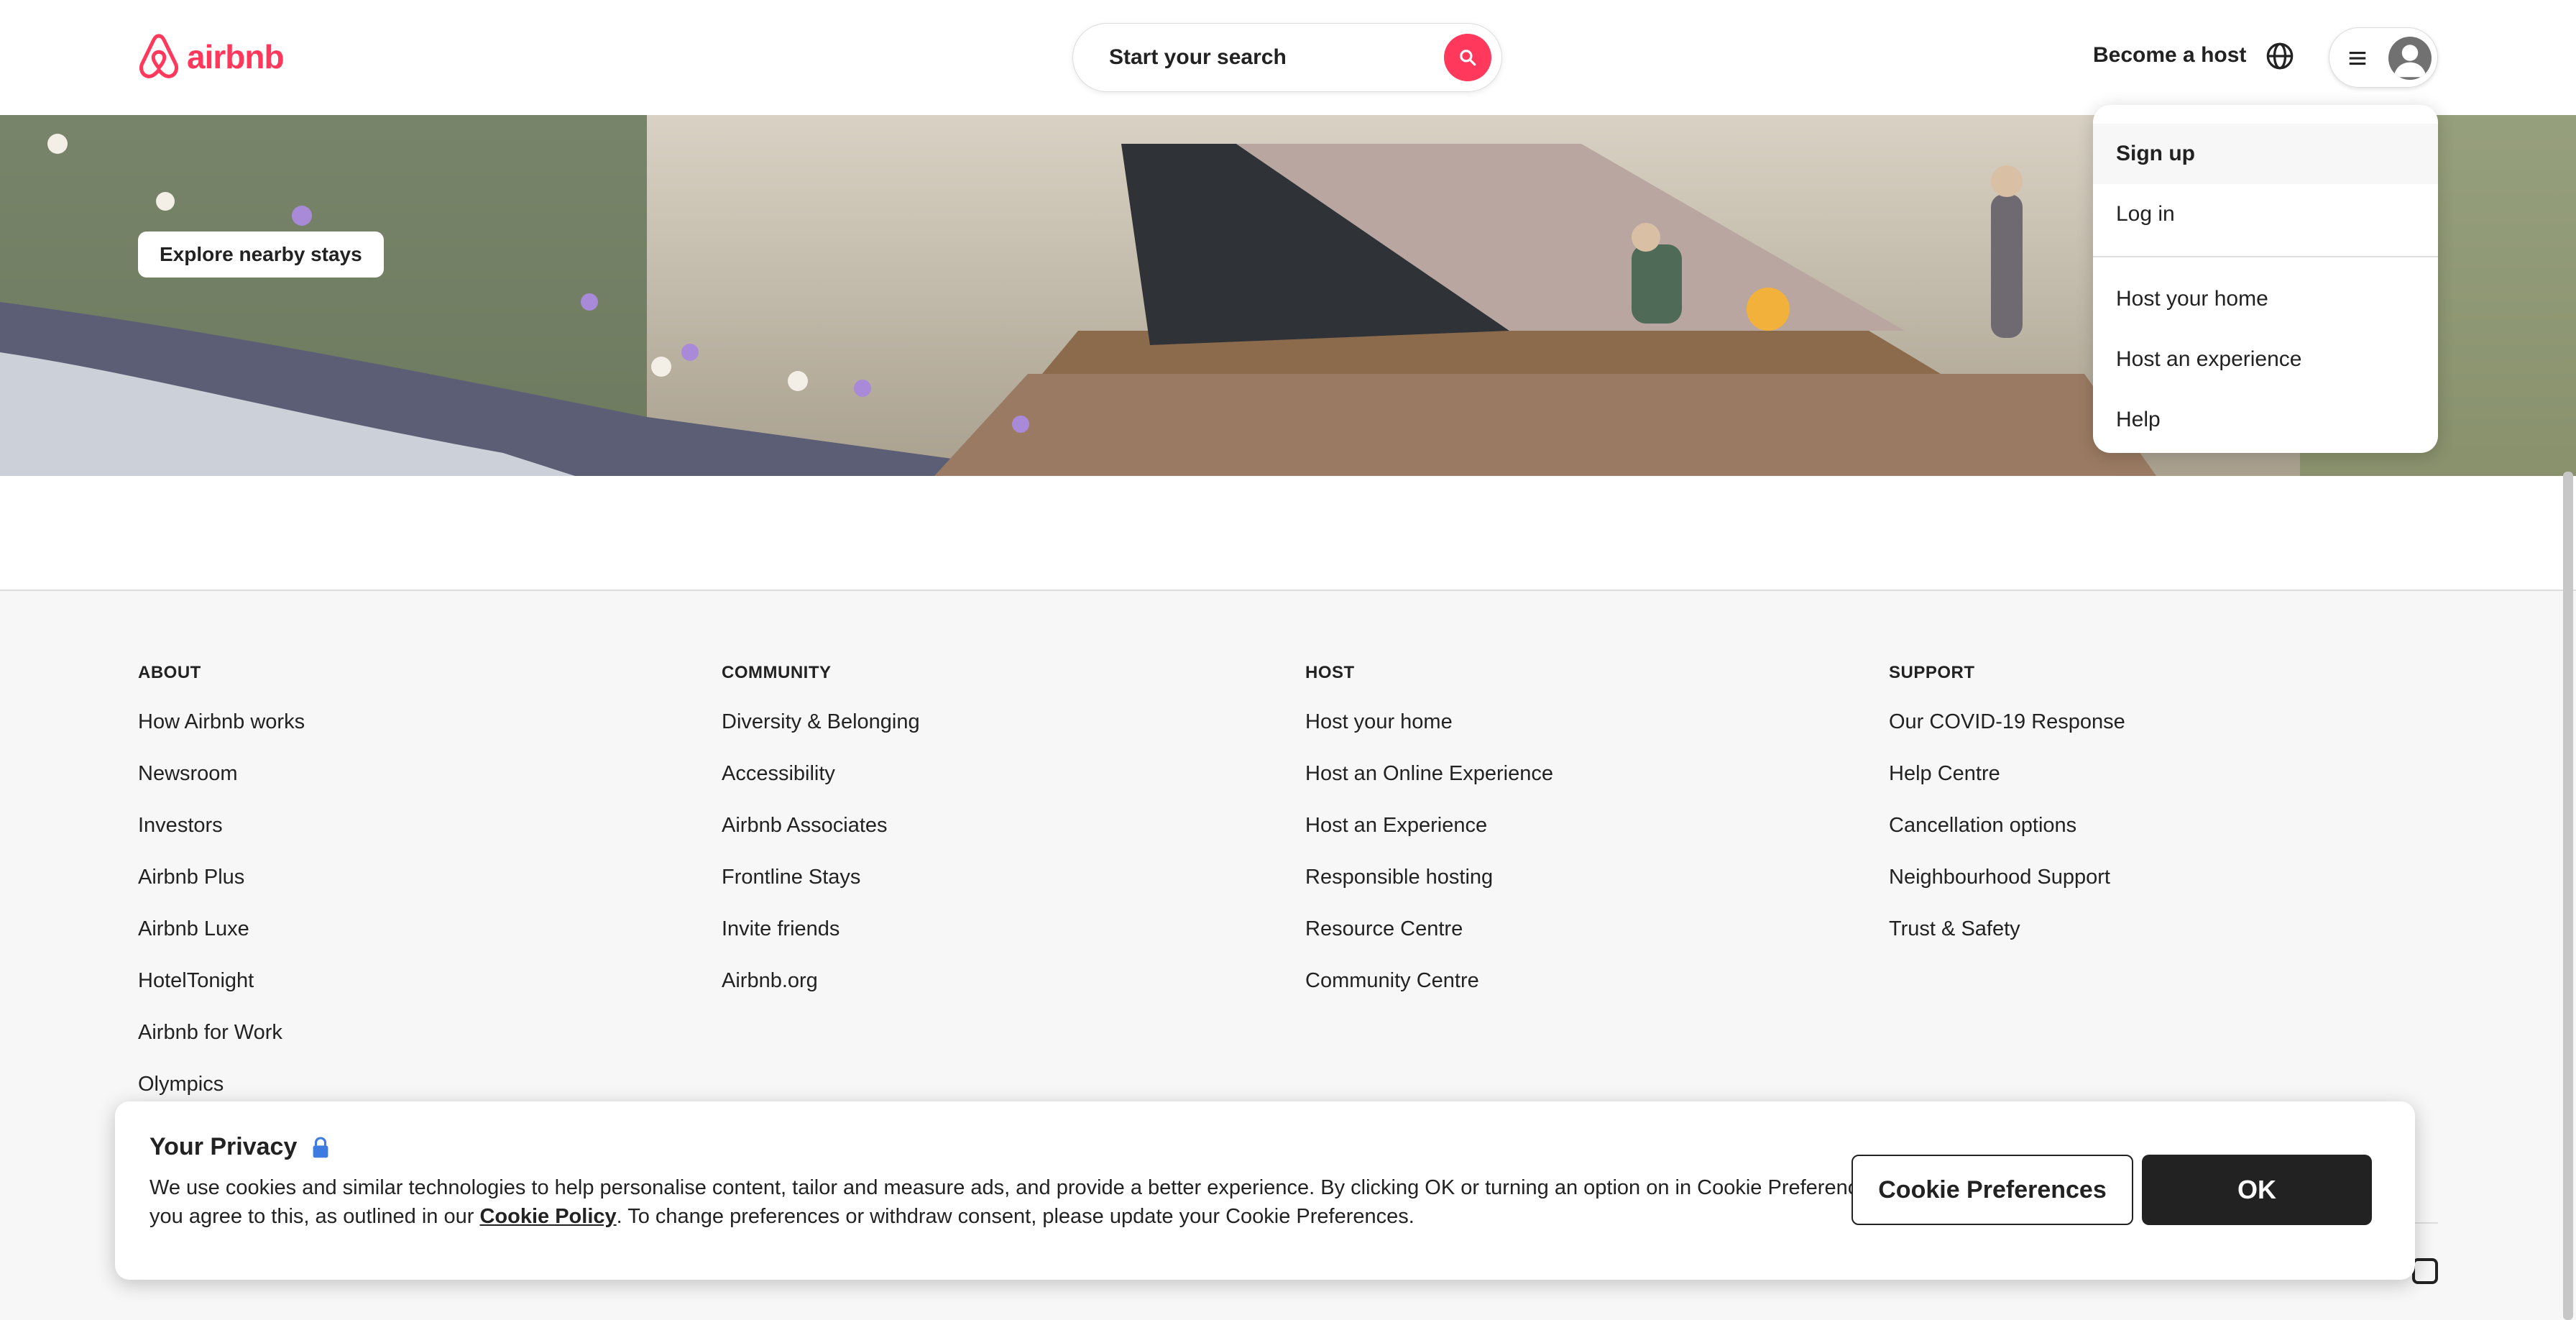  I want to click on footer-link: Cancellation options, so click(2007, 840).